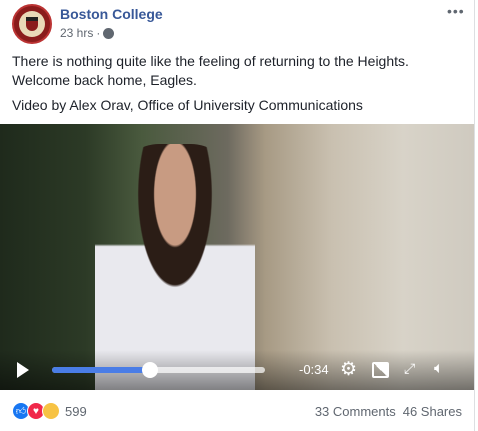 The image size is (478, 431). I want to click on card-border, so click(474, 215).